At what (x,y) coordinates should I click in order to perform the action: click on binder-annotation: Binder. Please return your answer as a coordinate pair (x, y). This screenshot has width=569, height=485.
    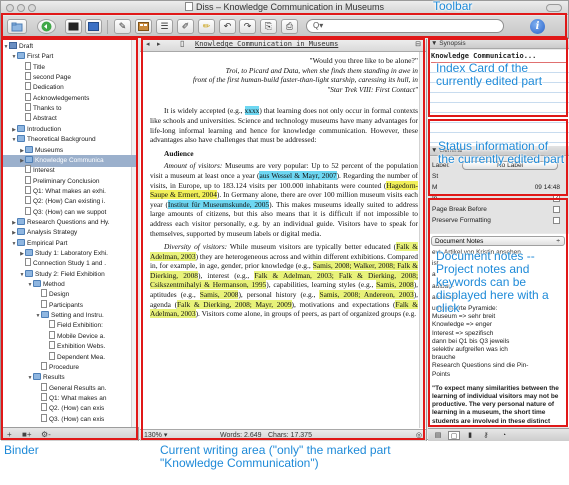
    Looking at the image, I should click on (21, 450).